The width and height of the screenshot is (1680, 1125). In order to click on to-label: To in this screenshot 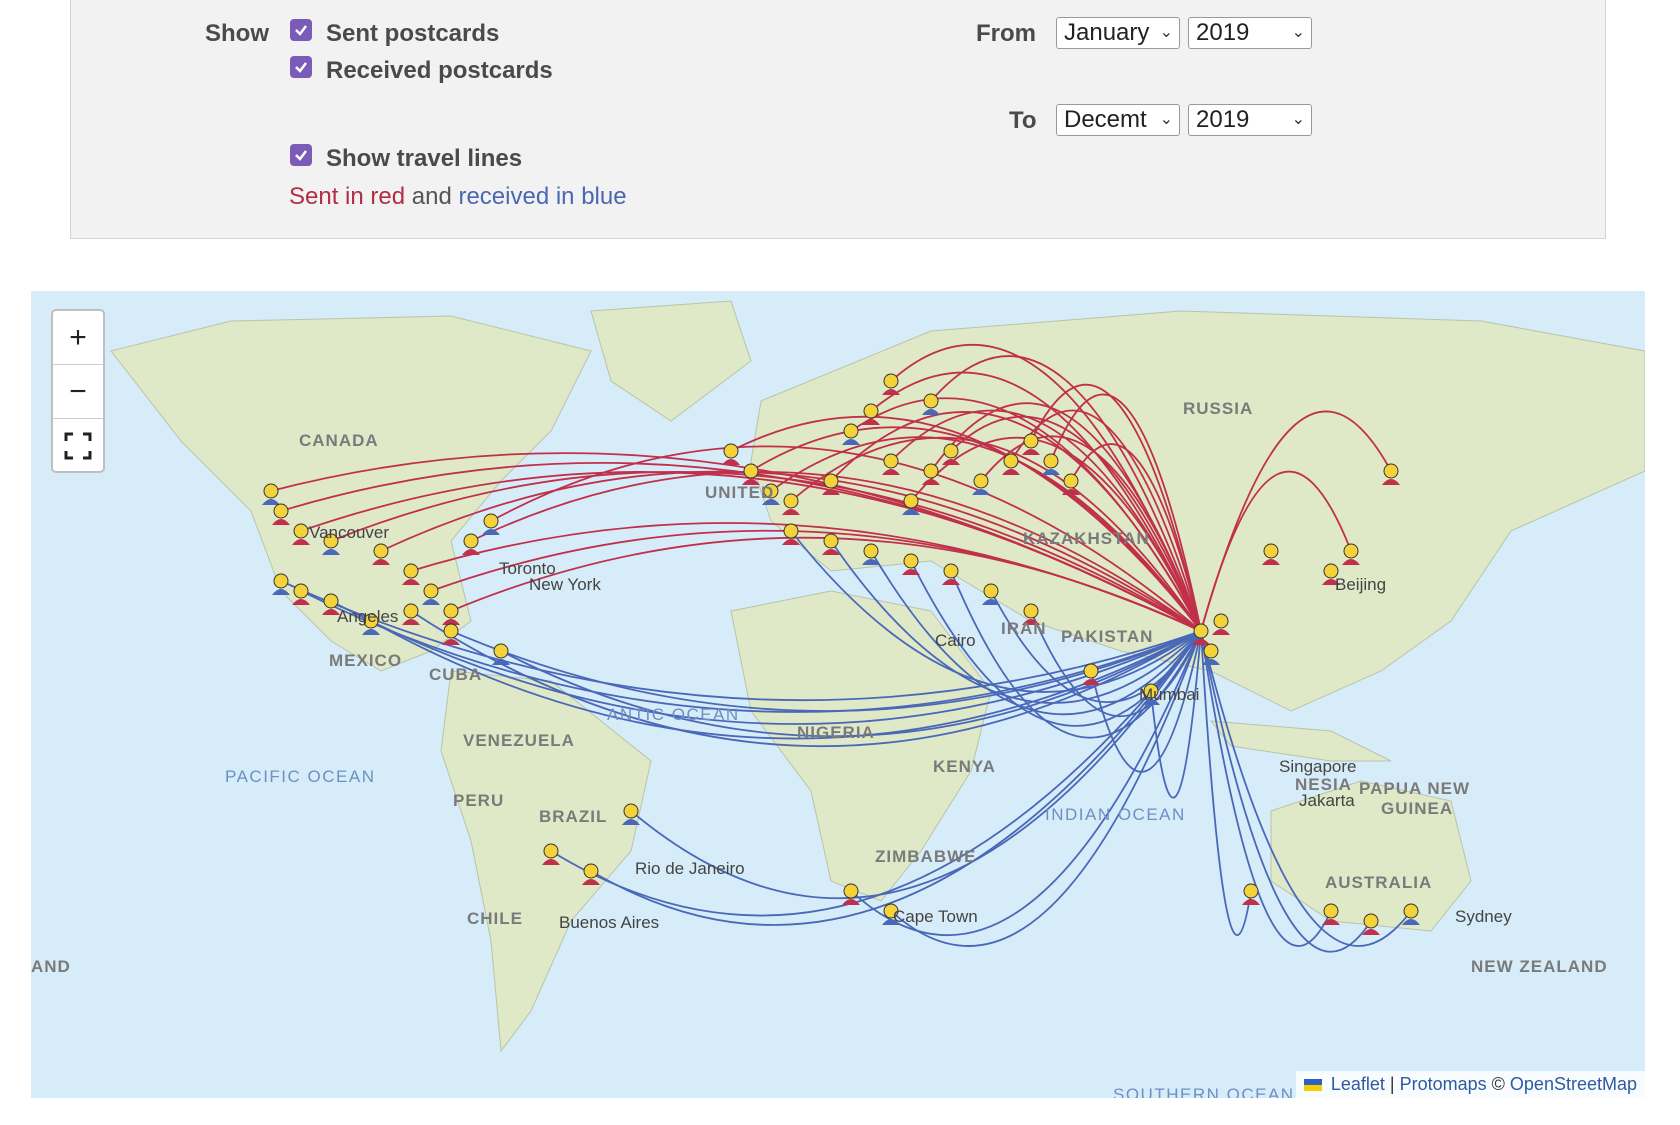, I will do `click(1023, 120)`.